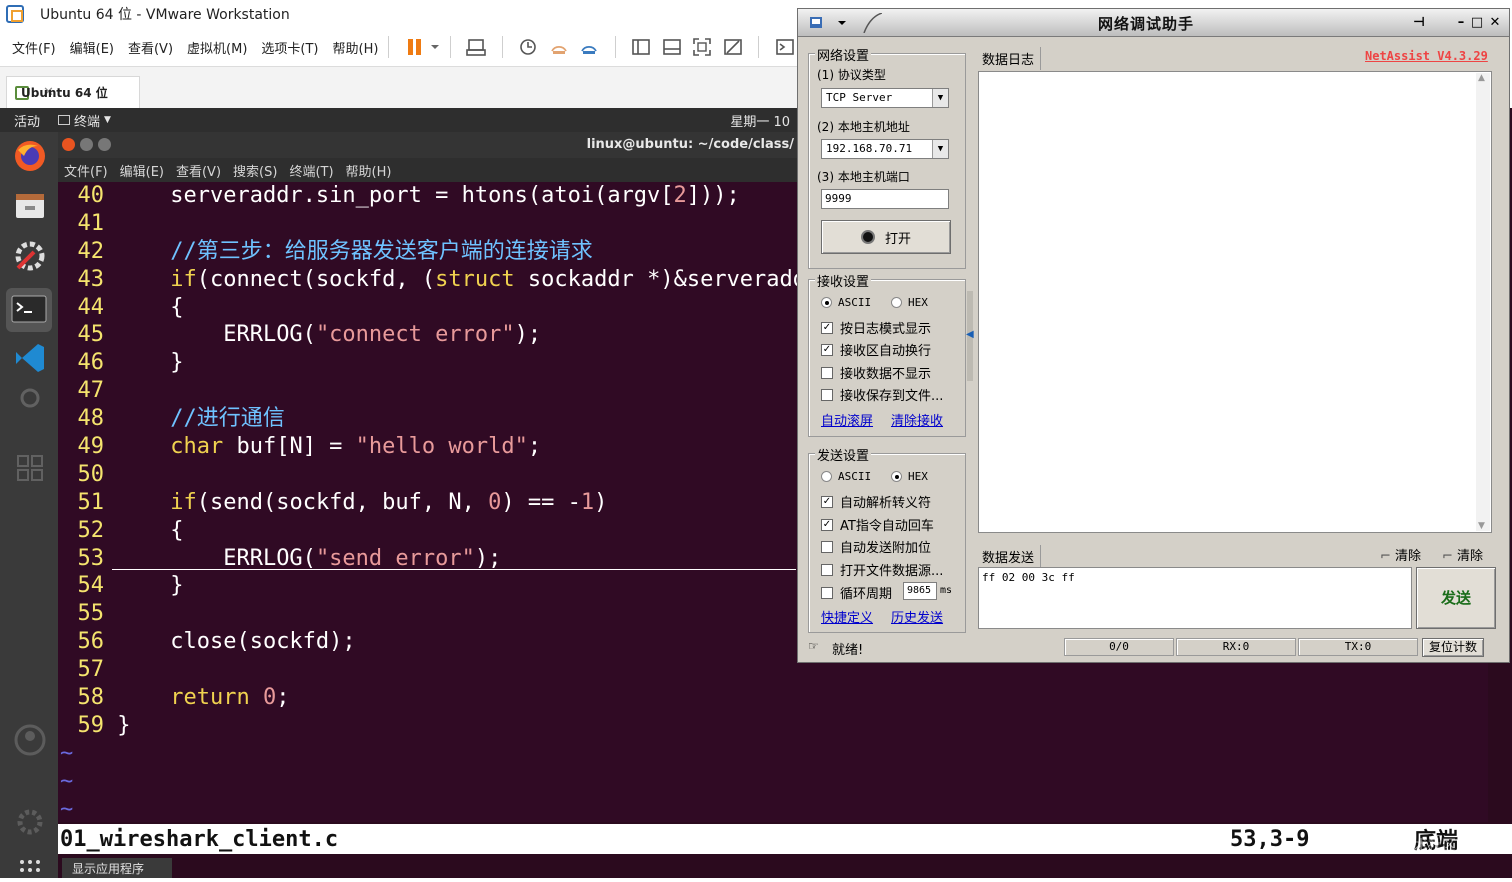  Describe the element at coordinates (414, 47) in the screenshot. I see `pause-icon` at that location.